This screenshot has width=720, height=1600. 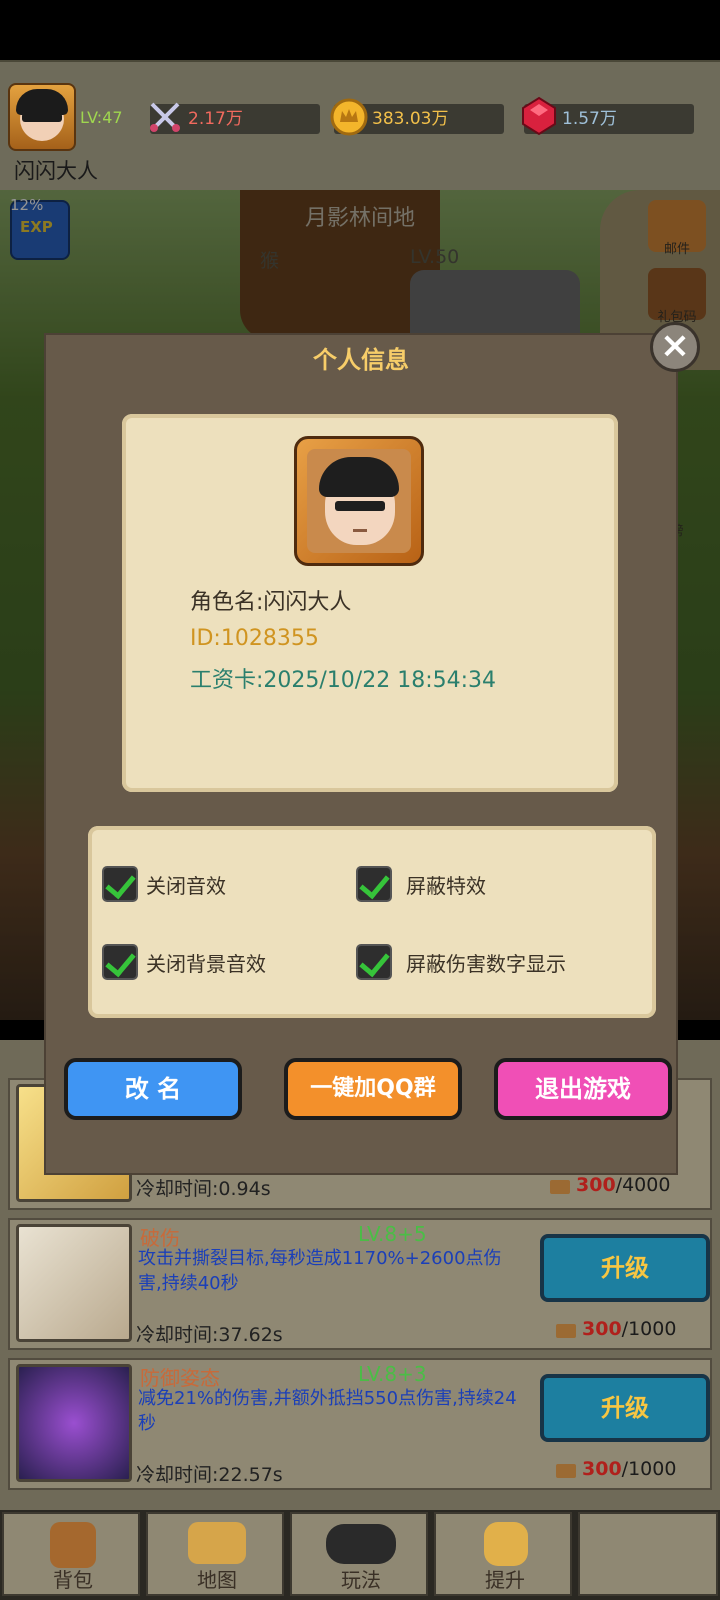 I want to click on nav-empty-slot, so click(x=648, y=1554).